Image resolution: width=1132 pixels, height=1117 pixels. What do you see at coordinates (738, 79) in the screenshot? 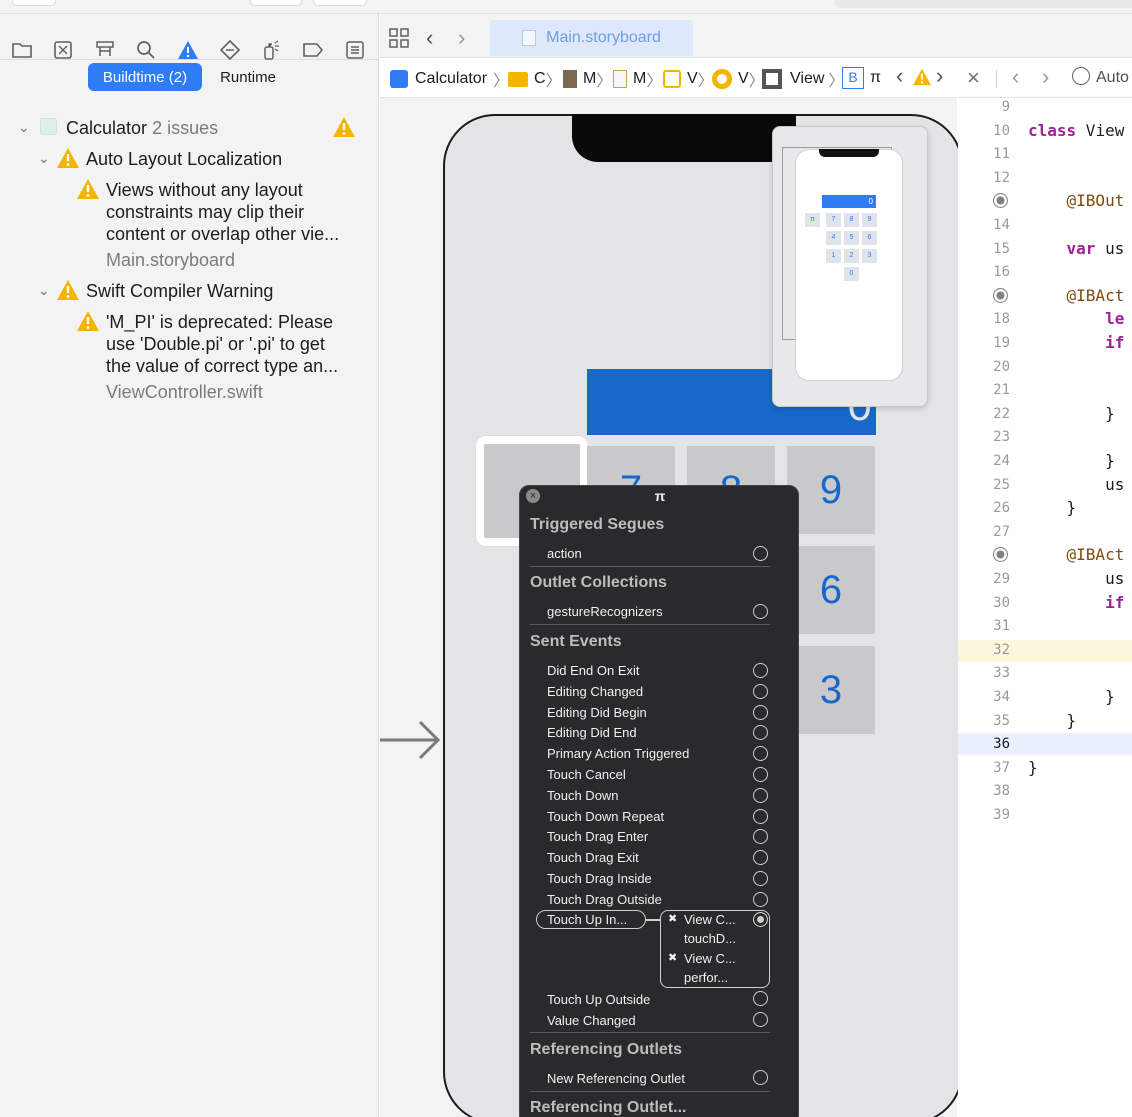
I see `jumpbar-item-controller: V 〉` at bounding box center [738, 79].